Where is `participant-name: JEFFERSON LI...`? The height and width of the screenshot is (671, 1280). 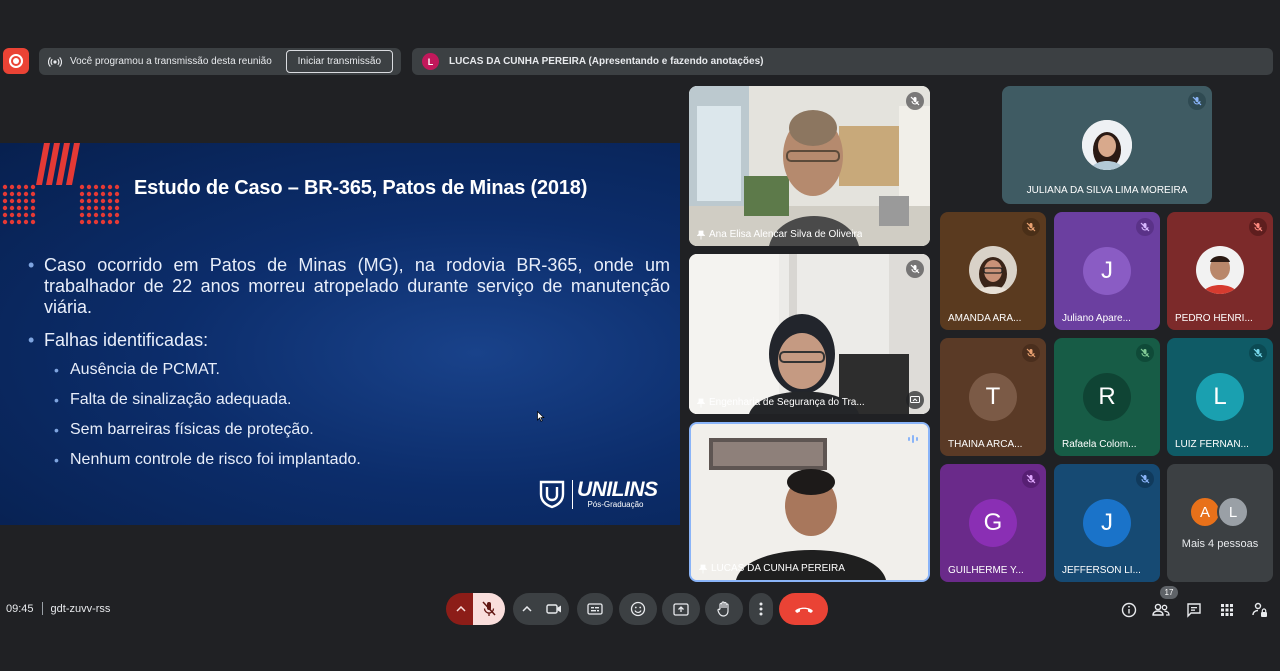 participant-name: JEFFERSON LI... is located at coordinates (1101, 570).